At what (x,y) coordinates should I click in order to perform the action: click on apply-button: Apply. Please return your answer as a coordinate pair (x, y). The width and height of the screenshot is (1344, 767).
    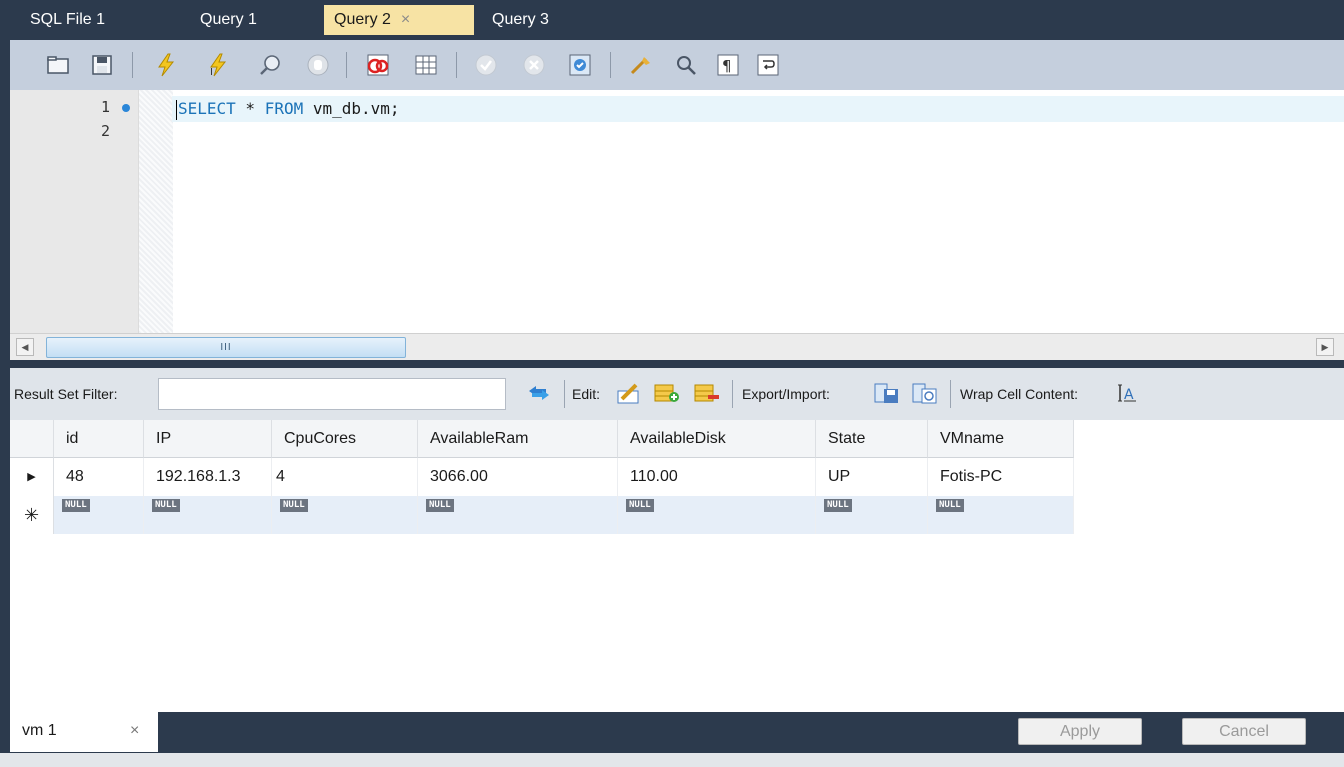
    Looking at the image, I should click on (1080, 731).